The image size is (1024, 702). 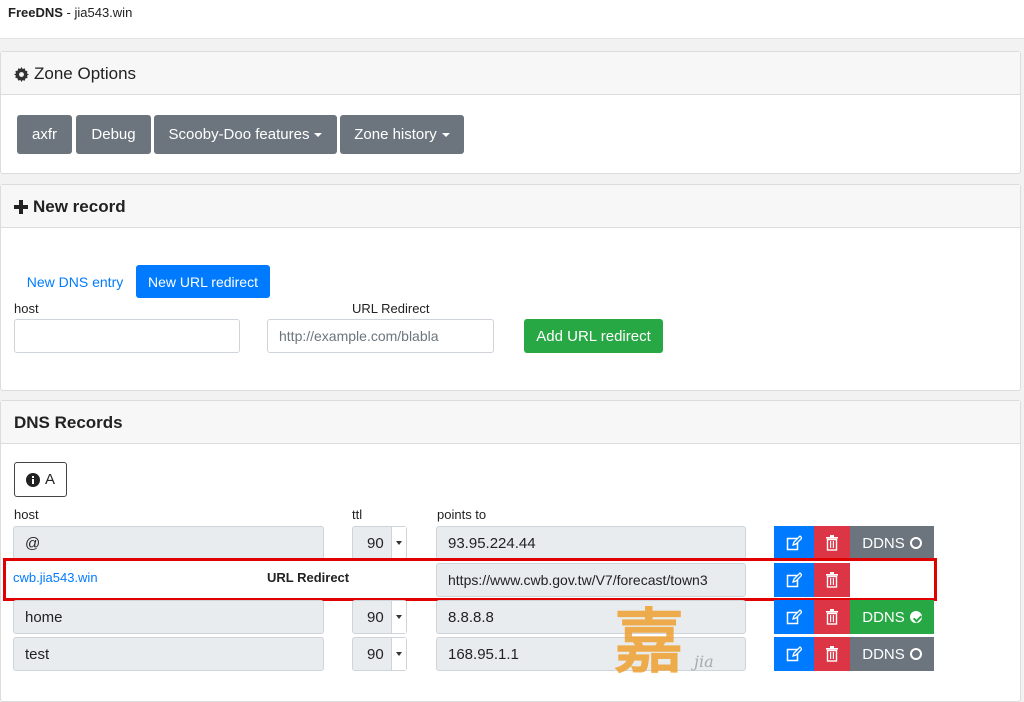 What do you see at coordinates (35, 12) in the screenshot?
I see `brand-name: FreeDNS` at bounding box center [35, 12].